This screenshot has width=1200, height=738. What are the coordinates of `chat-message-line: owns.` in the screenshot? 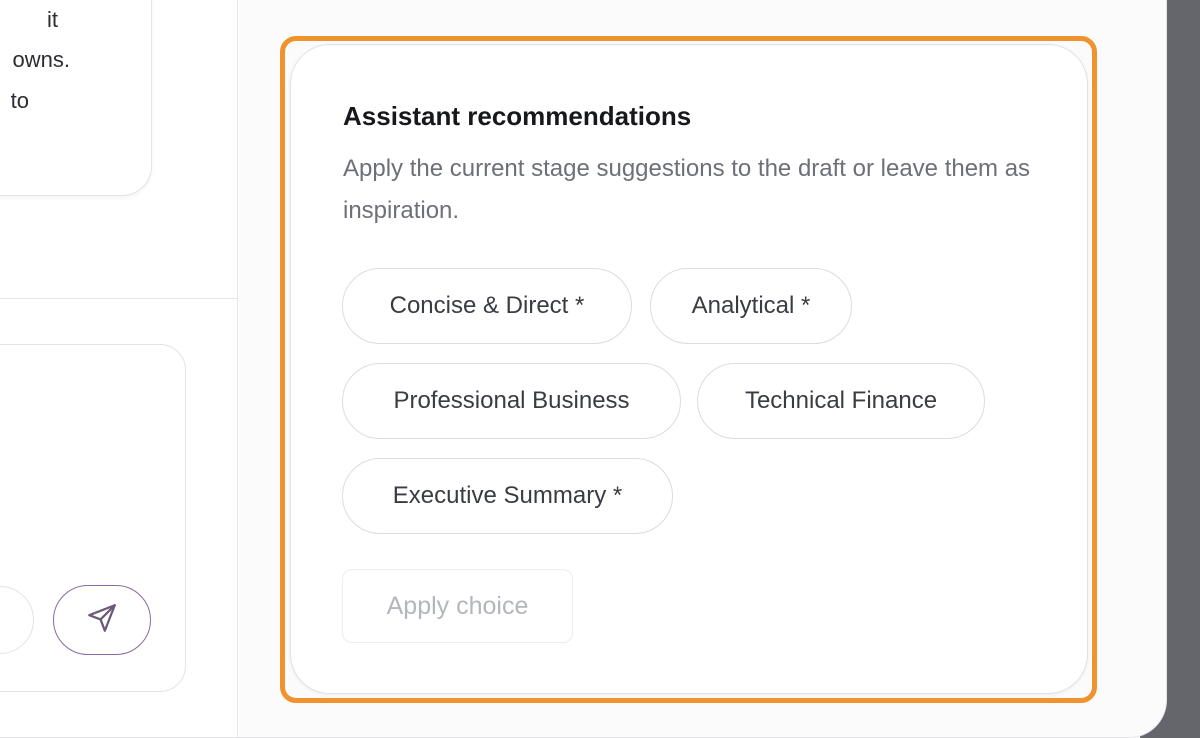 It's located at (41, 59).